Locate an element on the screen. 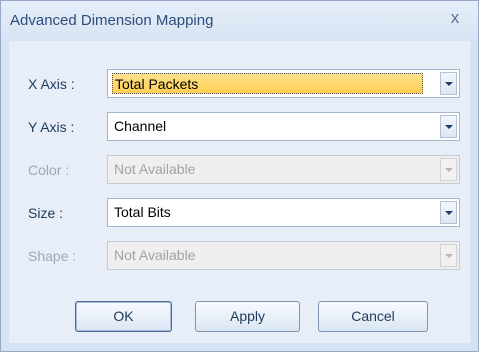  x-axis-value: Total Packets is located at coordinates (267, 83).